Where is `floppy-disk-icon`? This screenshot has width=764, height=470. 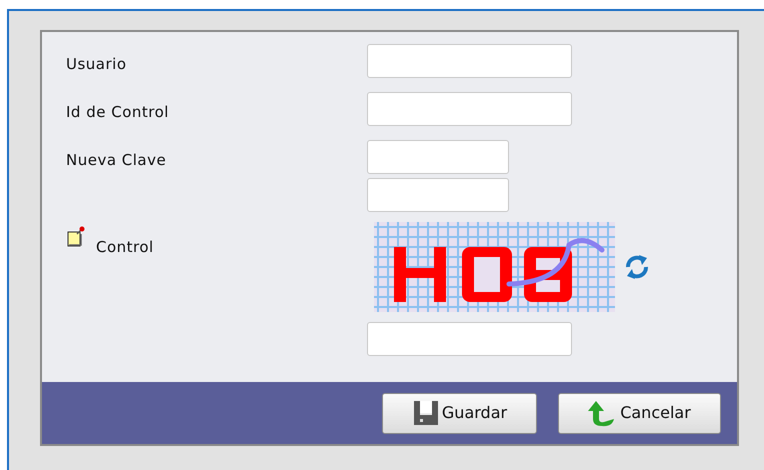 floppy-disk-icon is located at coordinates (426, 413).